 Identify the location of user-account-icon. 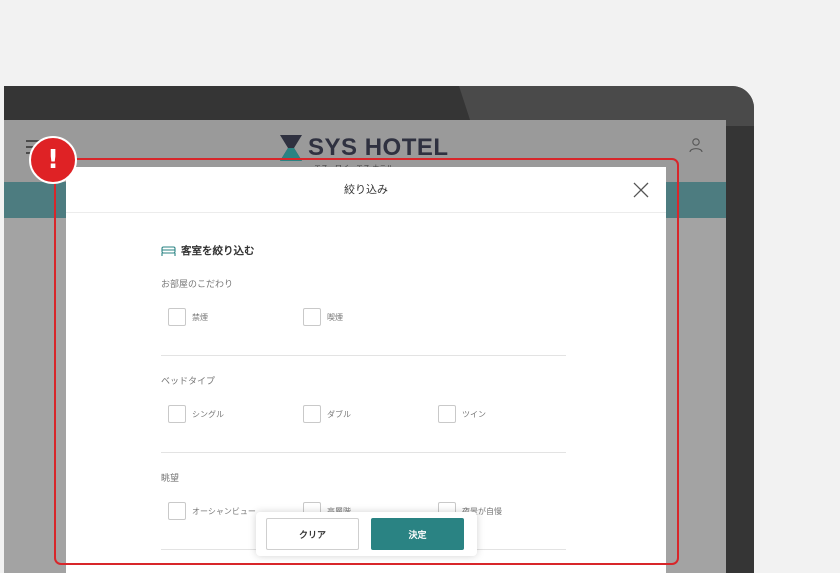
(696, 145).